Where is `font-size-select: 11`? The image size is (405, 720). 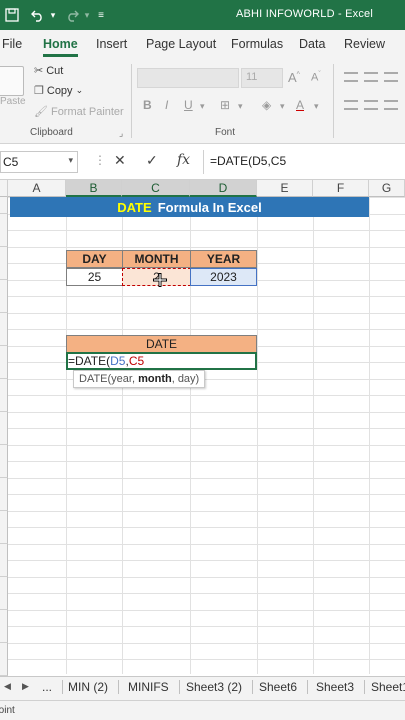
font-size-select: 11 is located at coordinates (262, 78).